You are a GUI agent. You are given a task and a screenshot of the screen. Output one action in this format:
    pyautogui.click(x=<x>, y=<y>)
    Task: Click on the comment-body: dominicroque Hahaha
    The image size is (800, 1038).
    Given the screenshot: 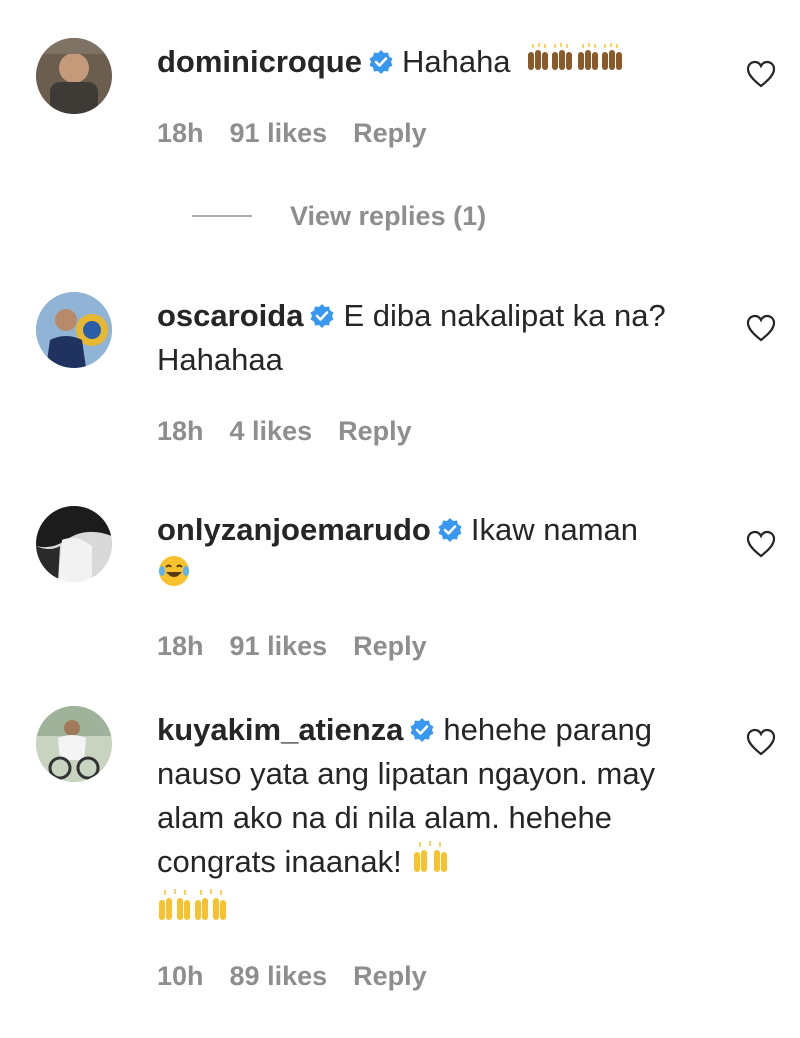 What is the action you would take?
    pyautogui.click(x=437, y=64)
    